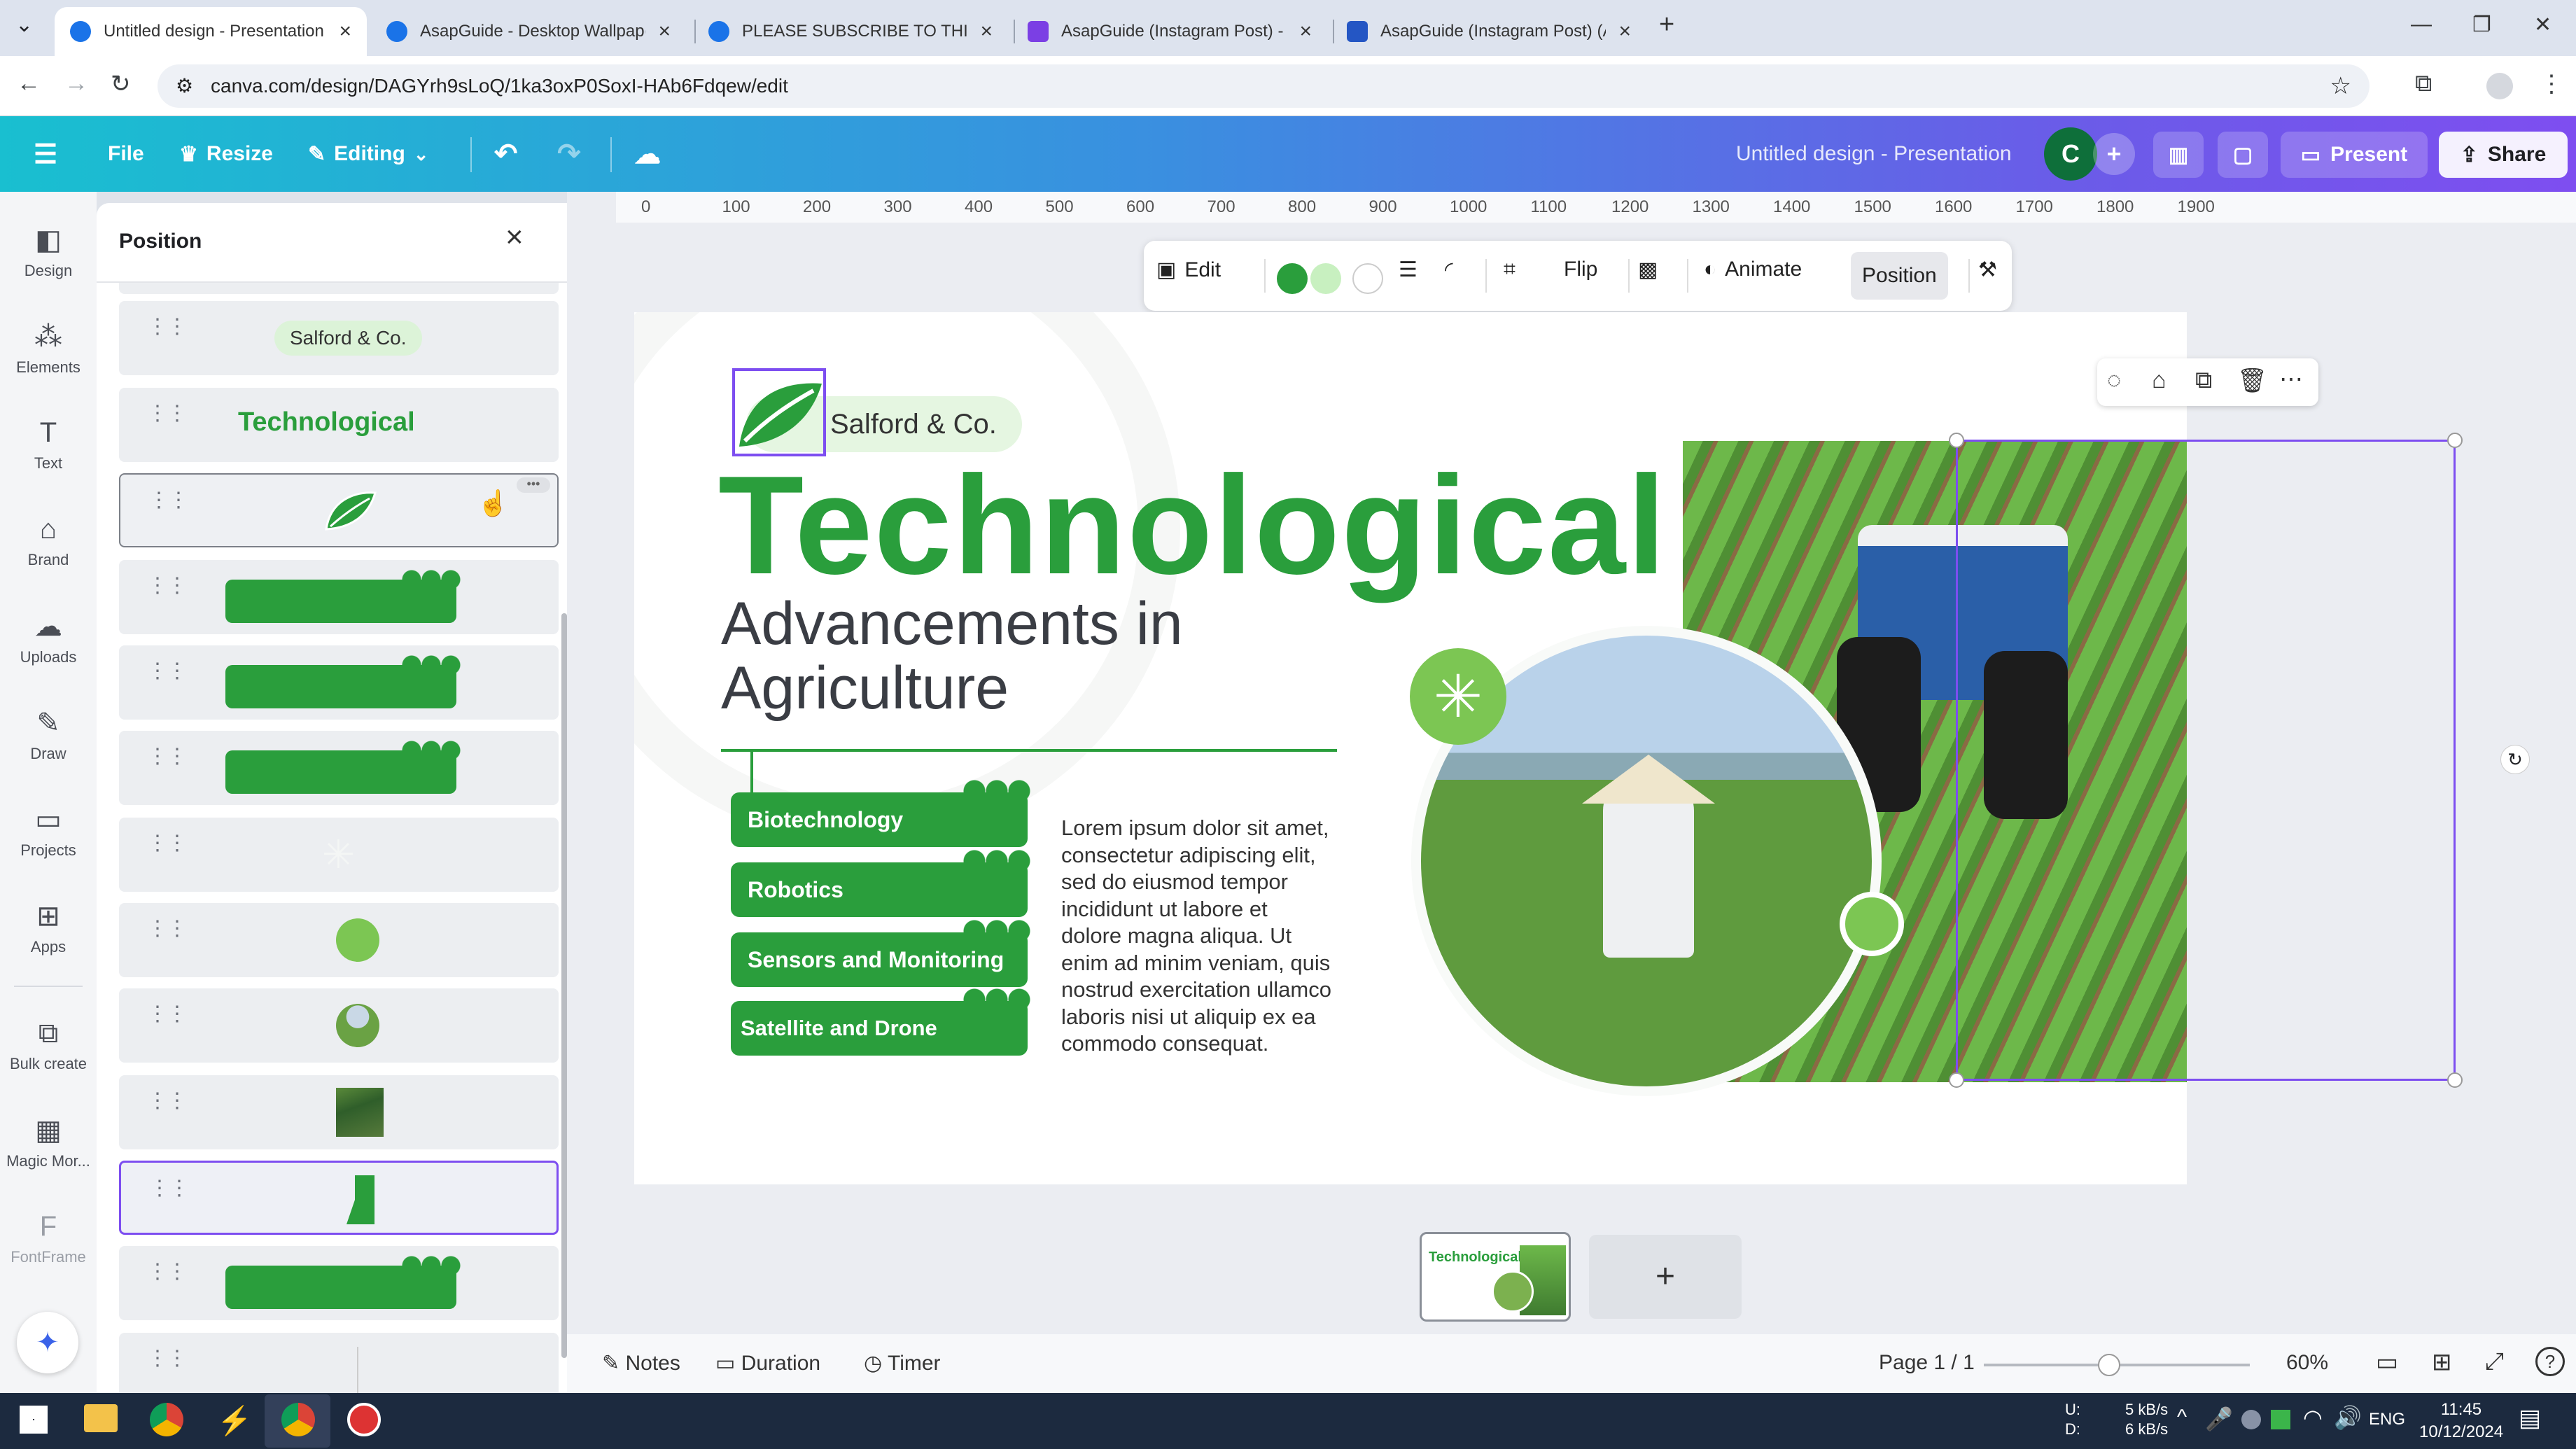 This screenshot has height=1449, width=2576. I want to click on duplicate-icon: ⧉, so click(2203, 380).